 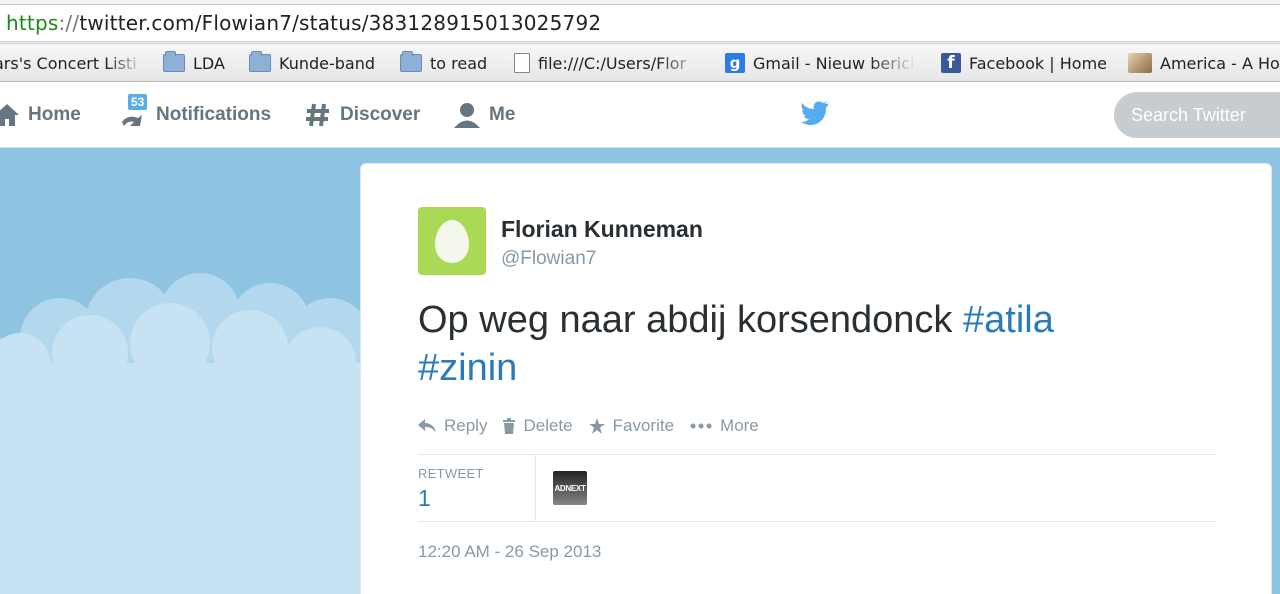 I want to click on bookmark-america: America - A Ho, so click(x=1204, y=63).